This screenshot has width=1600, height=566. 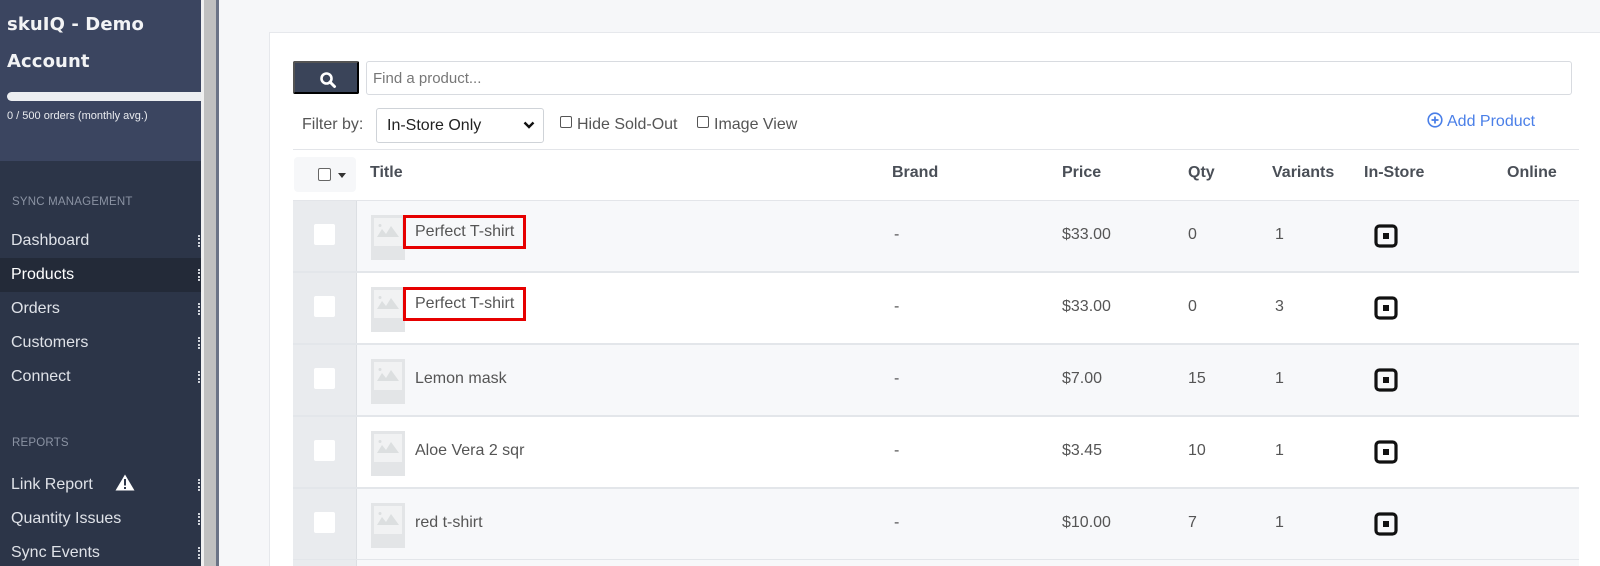 I want to click on caret-down-icon, so click(x=342, y=175).